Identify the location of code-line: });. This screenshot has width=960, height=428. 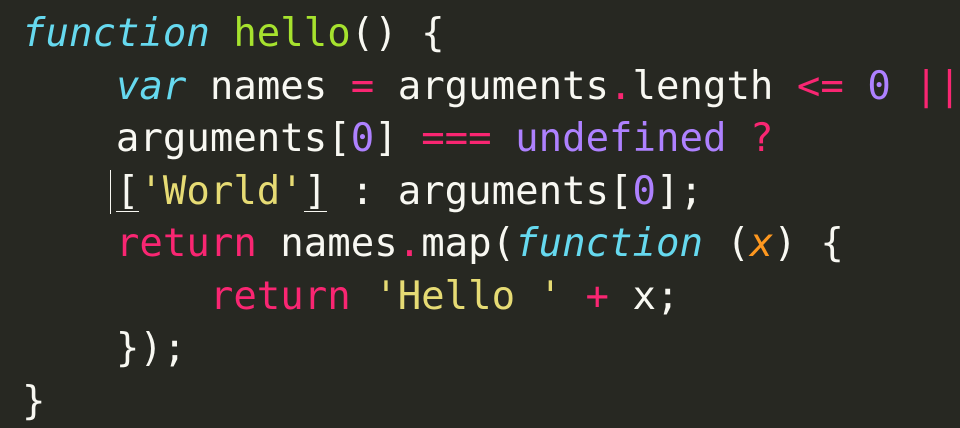
(491, 349).